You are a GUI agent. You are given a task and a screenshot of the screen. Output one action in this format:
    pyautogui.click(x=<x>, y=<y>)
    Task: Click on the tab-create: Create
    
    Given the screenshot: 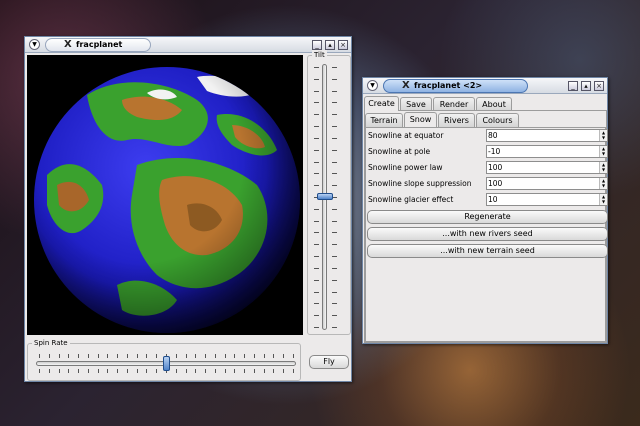 What is the action you would take?
    pyautogui.click(x=381, y=103)
    